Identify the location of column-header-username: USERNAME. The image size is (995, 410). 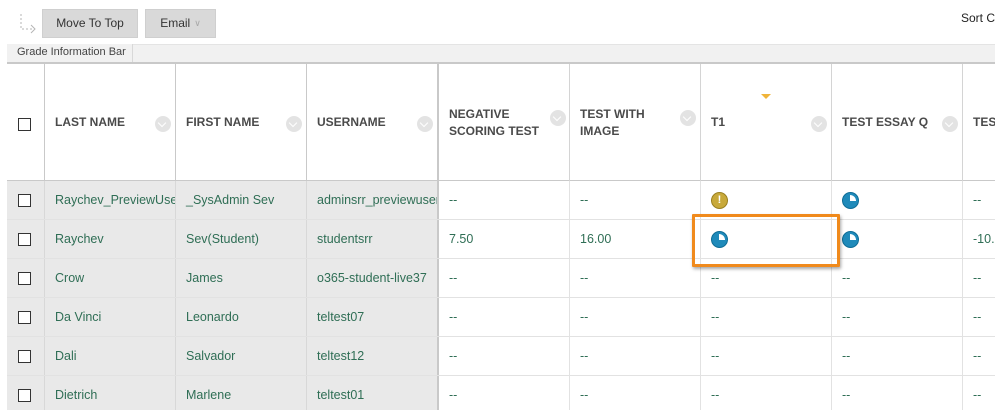
(373, 122).